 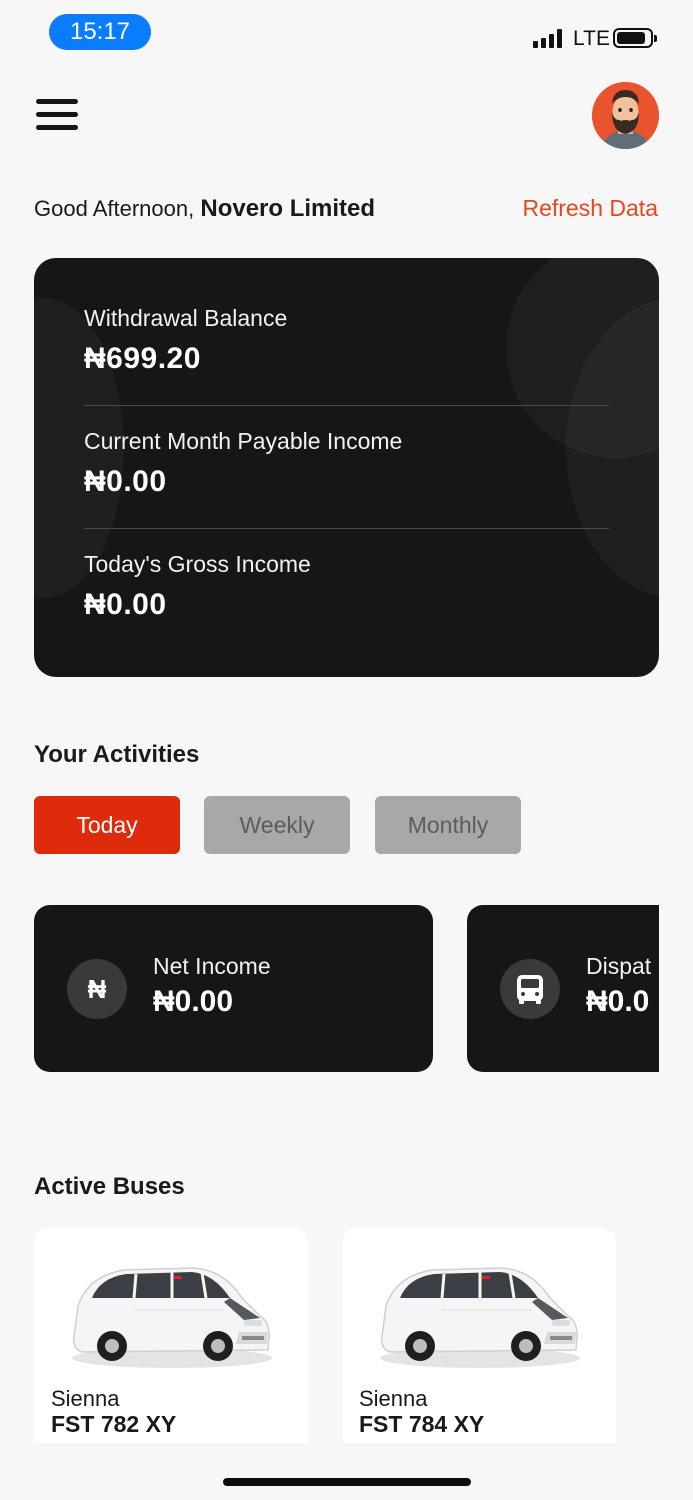 I want to click on refresh-data-link: Refresh Data, so click(x=590, y=208).